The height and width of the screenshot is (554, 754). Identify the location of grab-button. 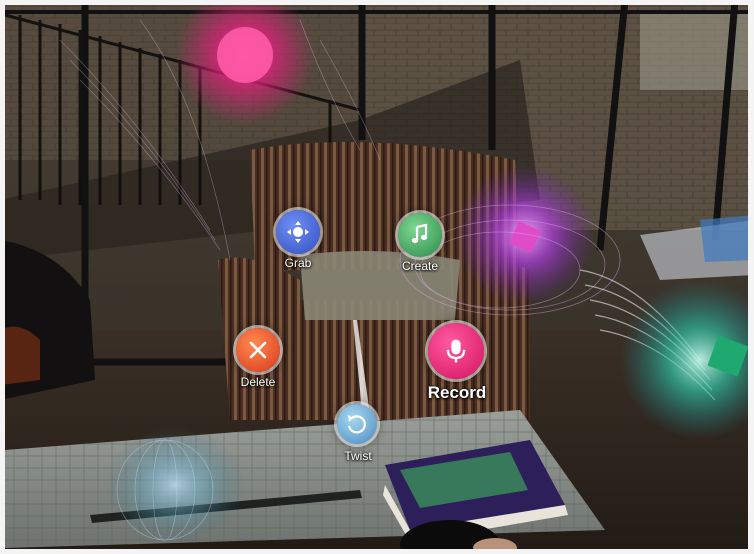
(298, 232).